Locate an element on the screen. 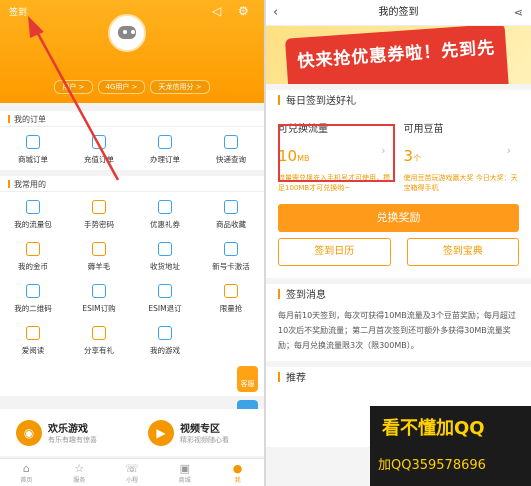 This screenshot has height=486, width=531. order-item-mall: 商城订单 is located at coordinates (33, 148).